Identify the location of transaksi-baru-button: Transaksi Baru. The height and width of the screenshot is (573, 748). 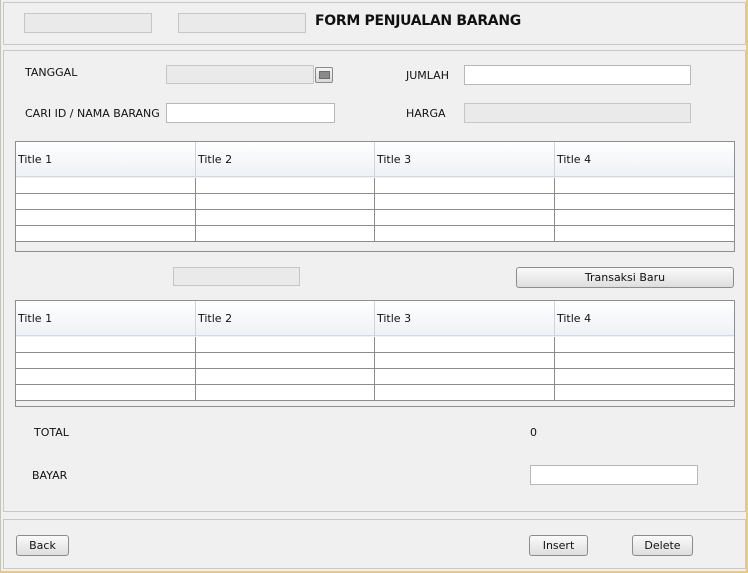
(625, 277).